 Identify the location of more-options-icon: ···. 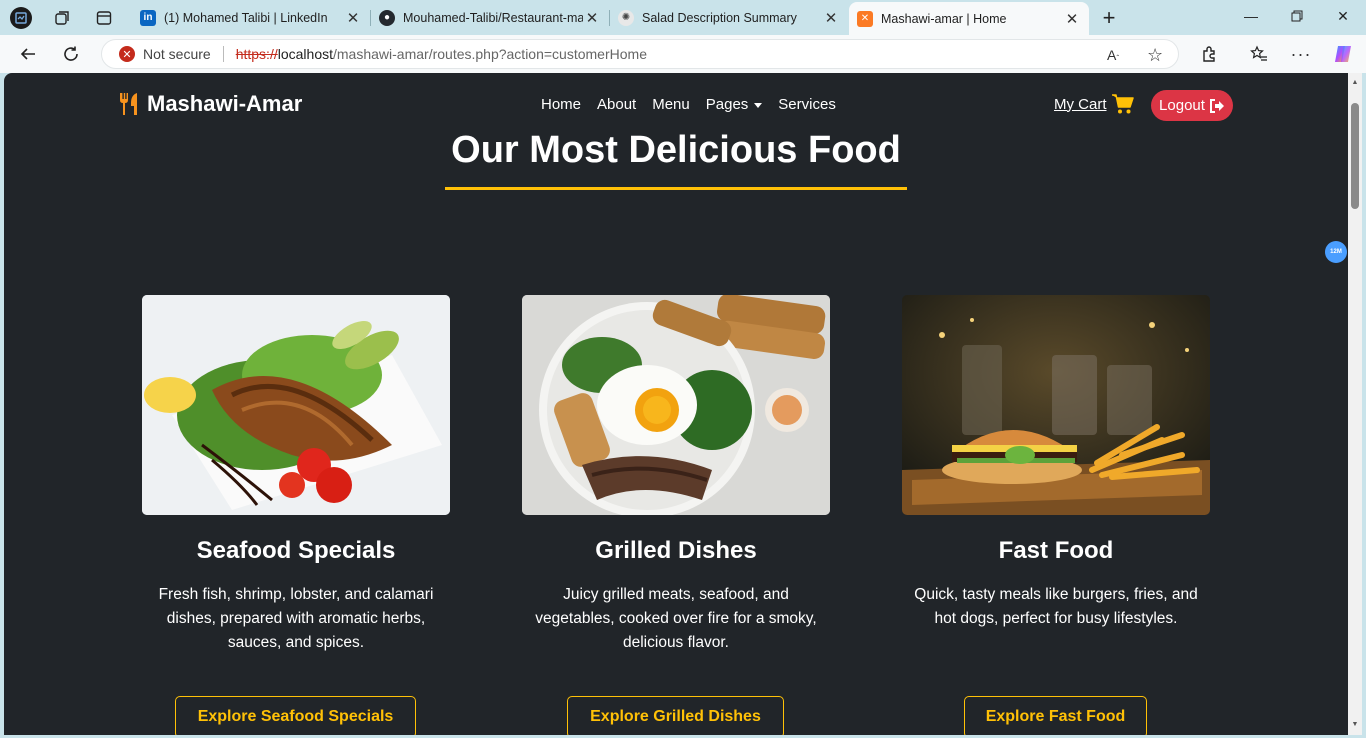
(1301, 54).